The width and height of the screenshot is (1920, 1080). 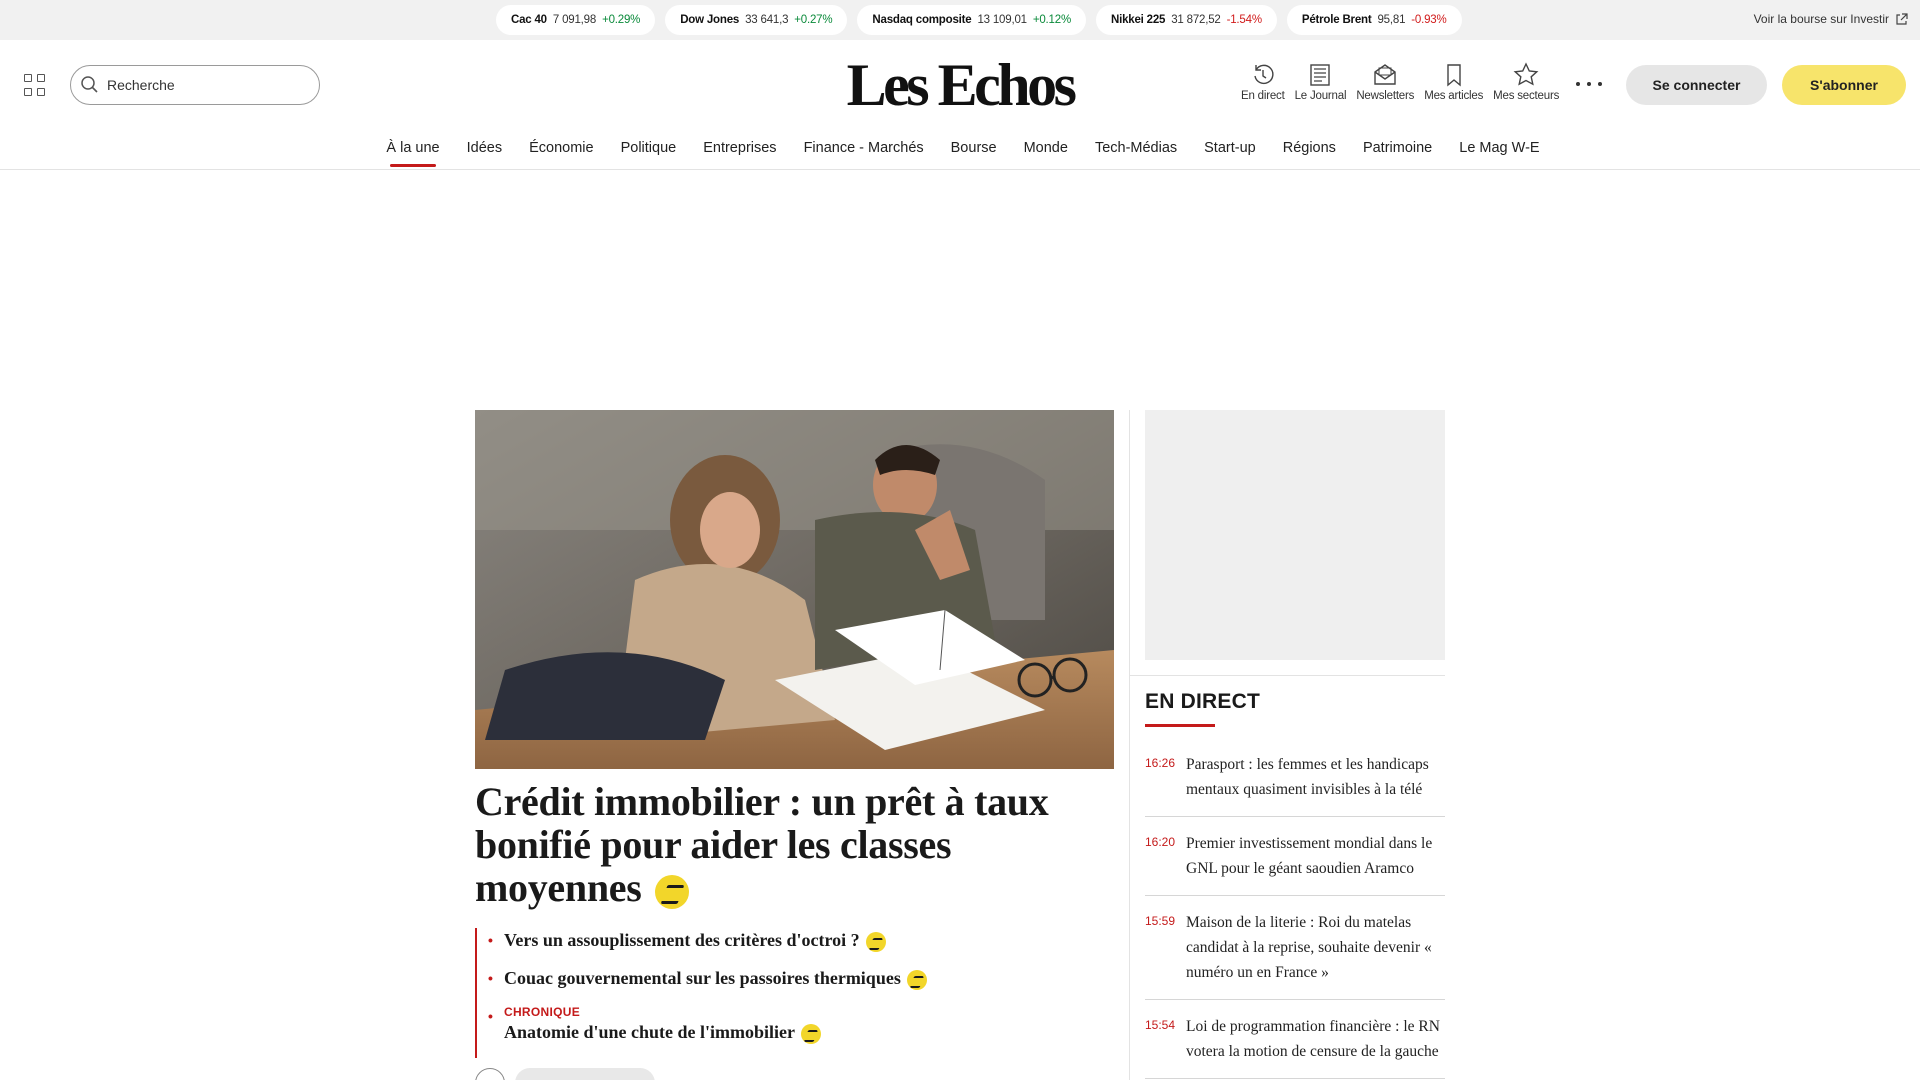 I want to click on live-time: 16:26, so click(x=1160, y=763).